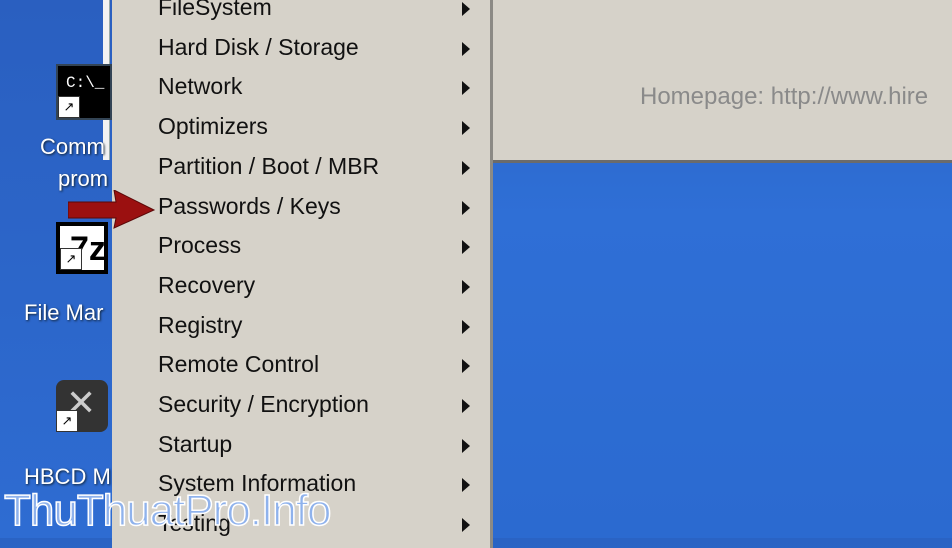  What do you see at coordinates (263, 404) in the screenshot?
I see `menu-item-label: Security / Encryption` at bounding box center [263, 404].